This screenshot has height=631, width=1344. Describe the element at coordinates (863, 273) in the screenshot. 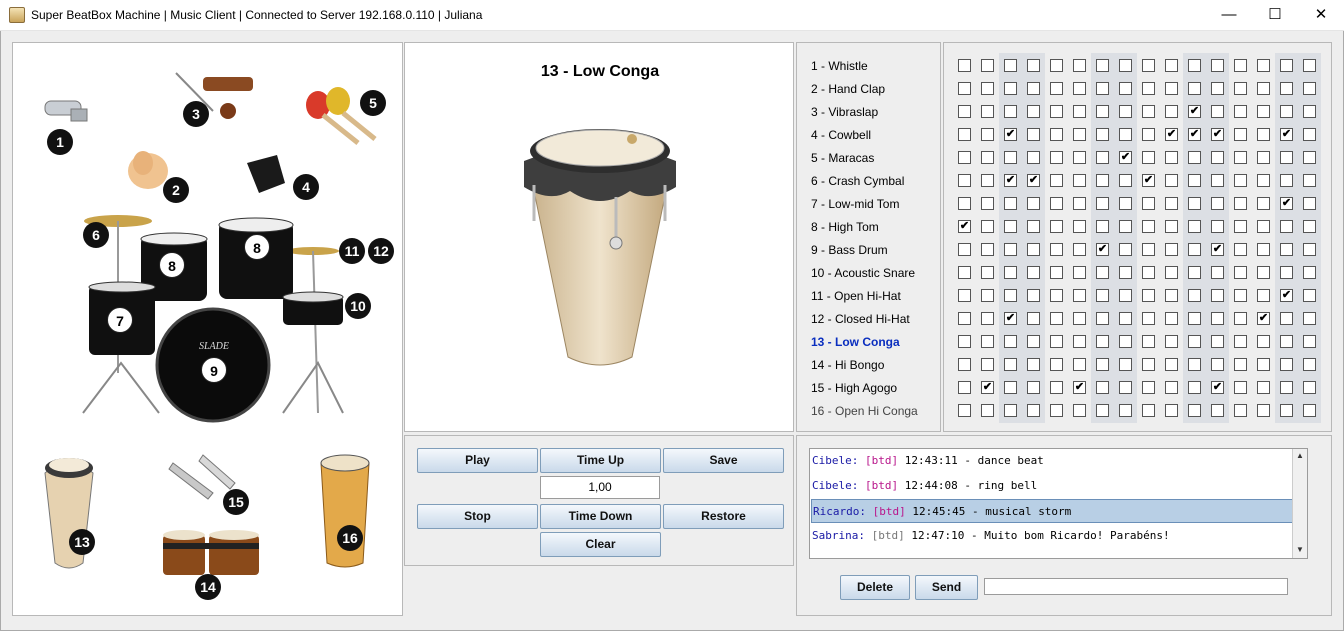

I see `instrument-name-10: 10 - Acoustic Snare` at that location.